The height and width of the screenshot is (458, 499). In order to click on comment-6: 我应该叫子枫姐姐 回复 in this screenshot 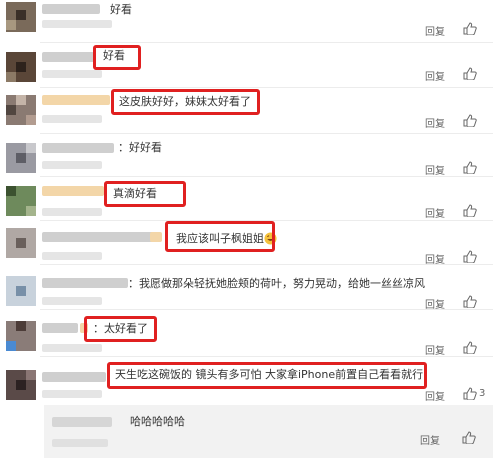, I will do `click(249, 243)`.